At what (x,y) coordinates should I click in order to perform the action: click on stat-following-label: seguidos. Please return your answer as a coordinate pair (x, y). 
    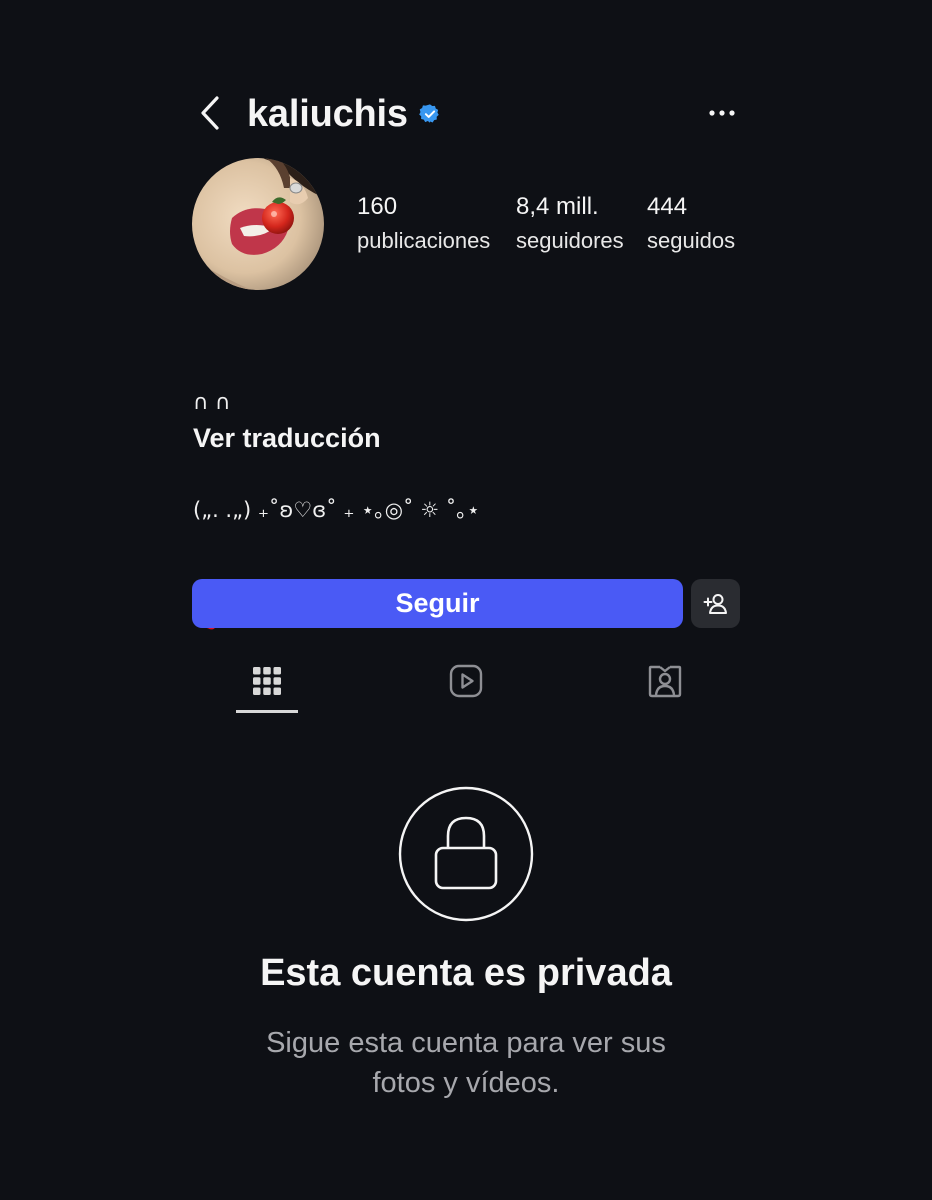
    Looking at the image, I should click on (691, 240).